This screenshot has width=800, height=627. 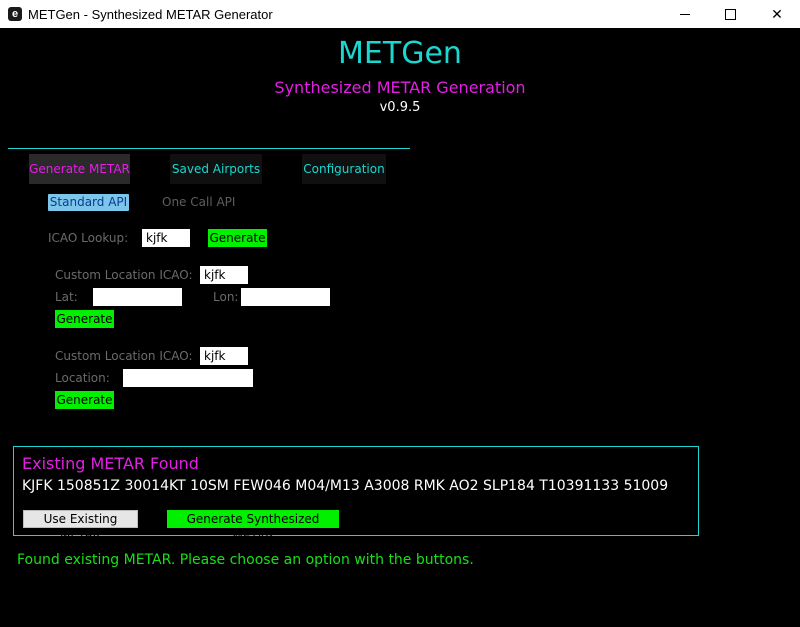 I want to click on latlon-generate-button: Generate, so click(x=84, y=319).